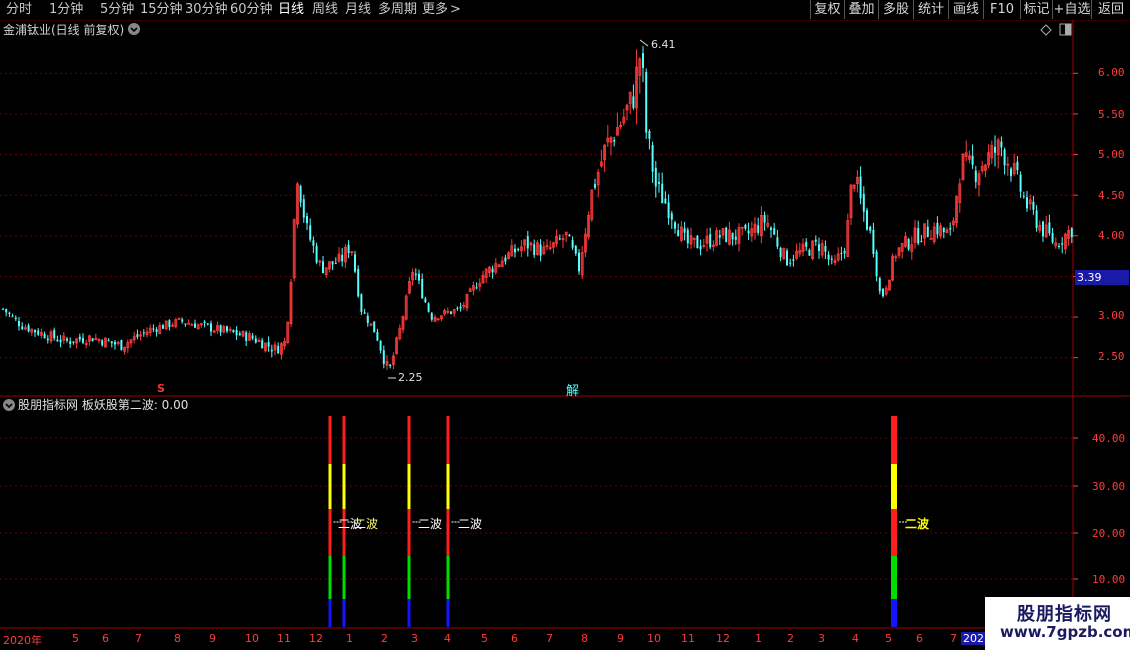 The image size is (1130, 650). What do you see at coordinates (1065, 632) in the screenshot?
I see `watermark-url: www.7gpzb.com` at bounding box center [1065, 632].